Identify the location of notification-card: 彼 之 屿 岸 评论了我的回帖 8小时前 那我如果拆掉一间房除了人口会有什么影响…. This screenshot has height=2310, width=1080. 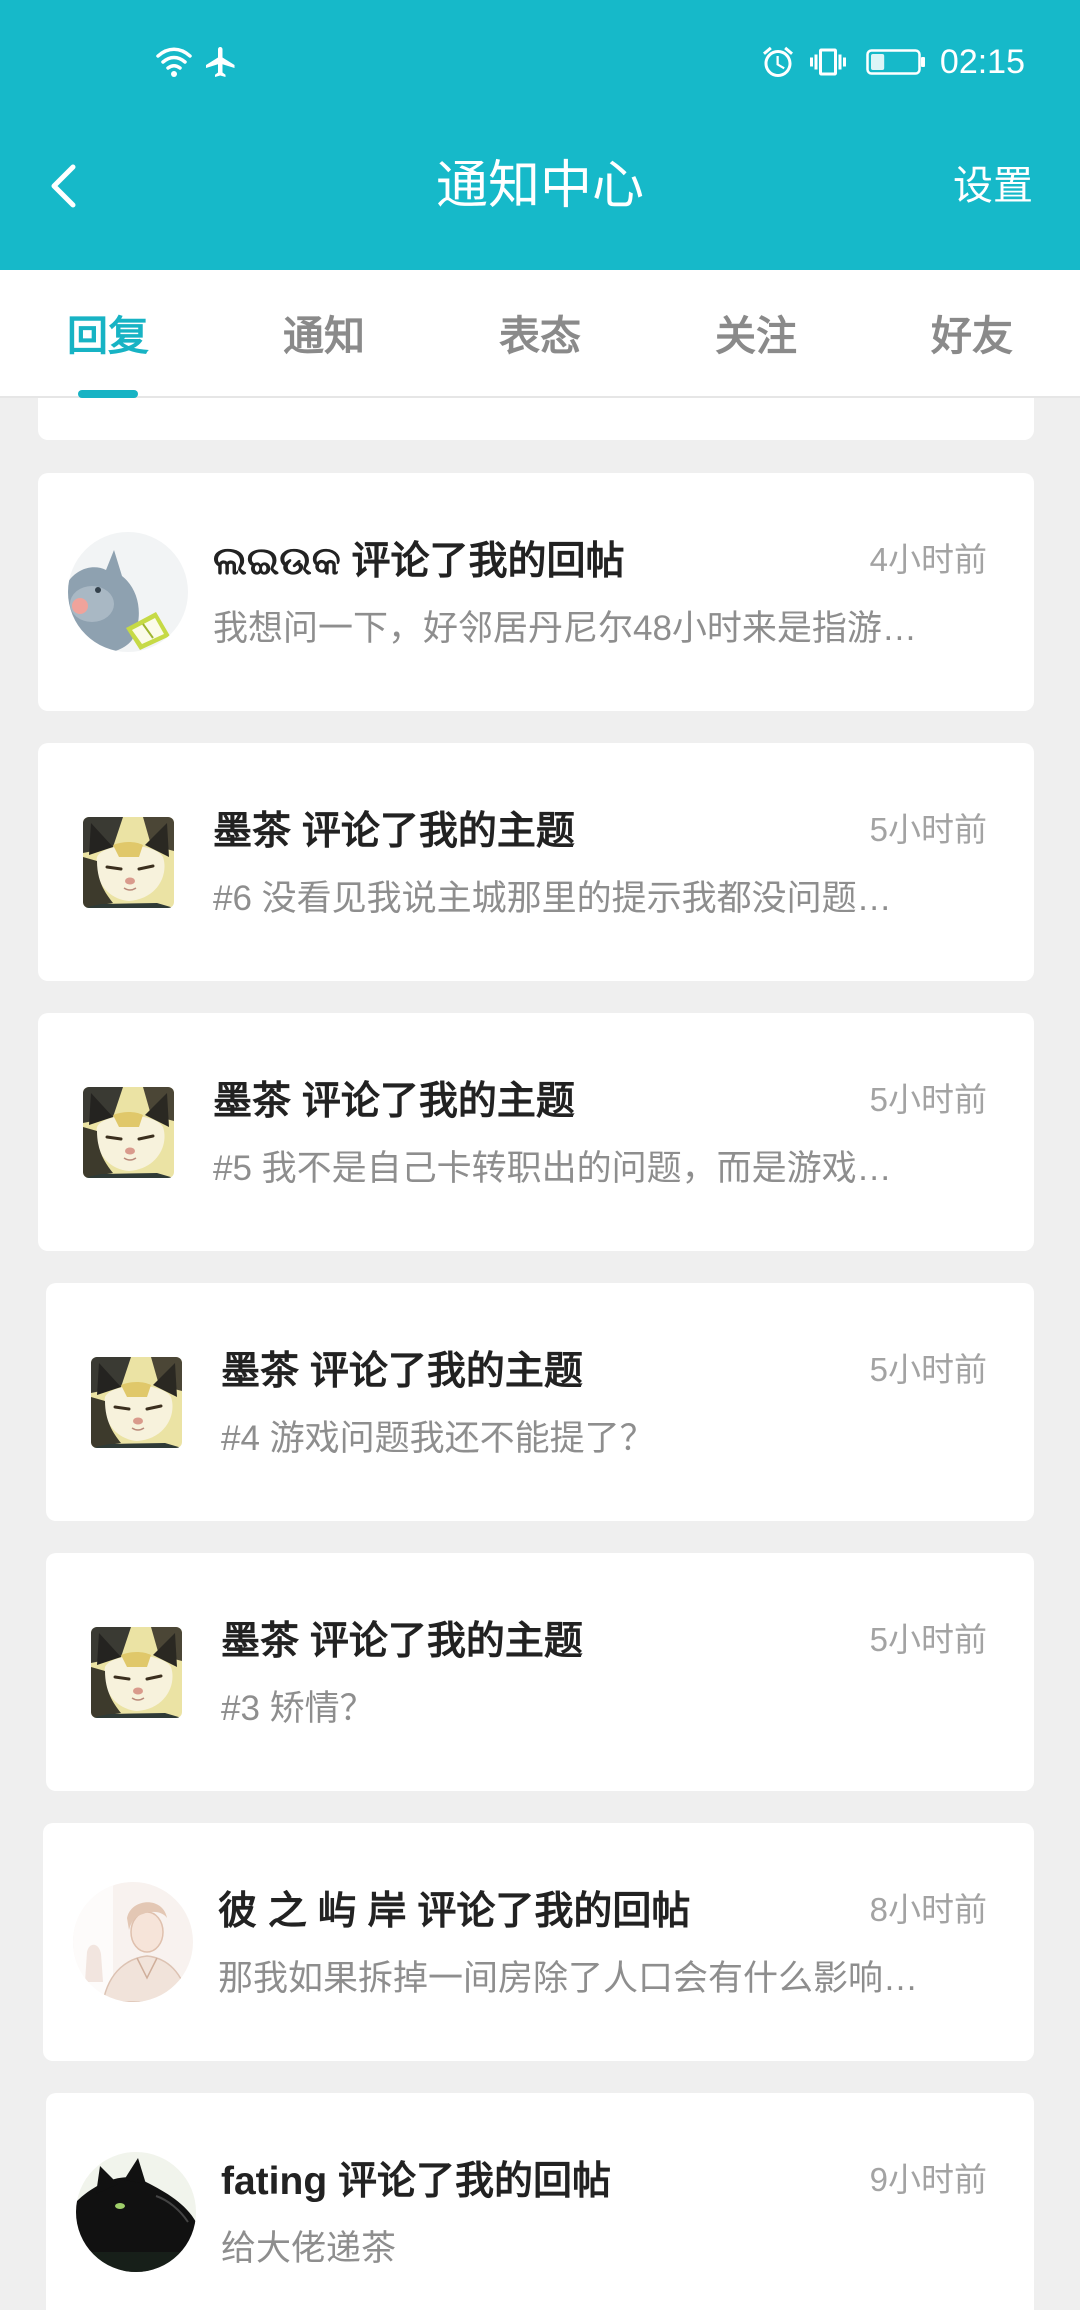
(538, 1942).